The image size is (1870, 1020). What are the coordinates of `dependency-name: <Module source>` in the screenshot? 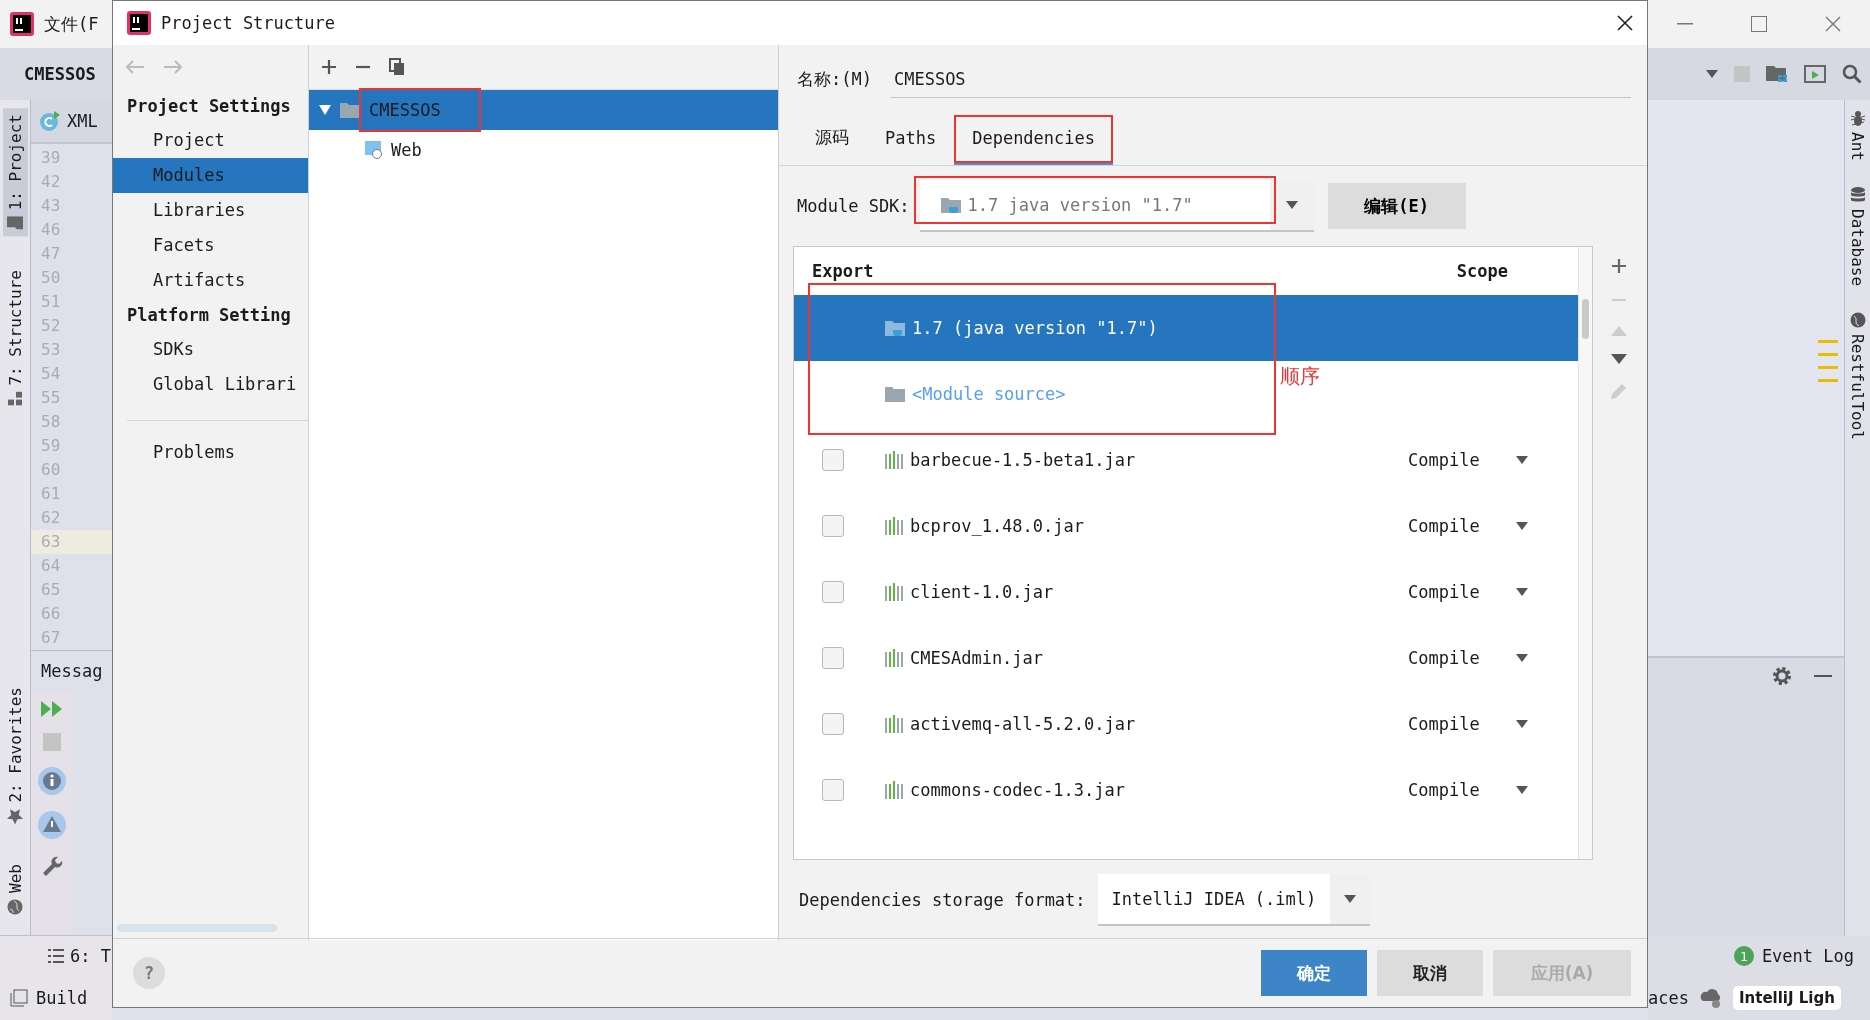 It's located at (989, 394).